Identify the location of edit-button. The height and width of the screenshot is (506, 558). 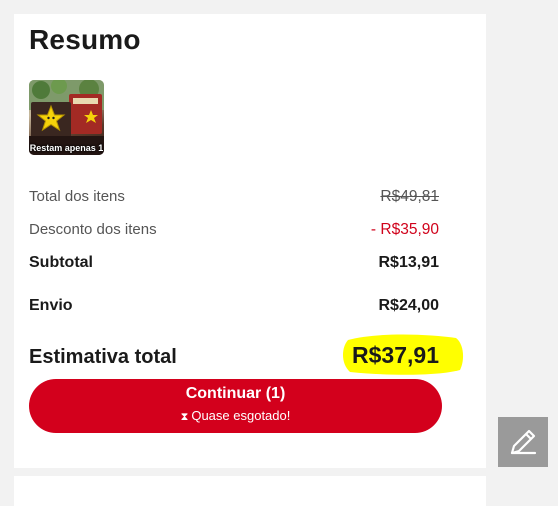
(523, 442).